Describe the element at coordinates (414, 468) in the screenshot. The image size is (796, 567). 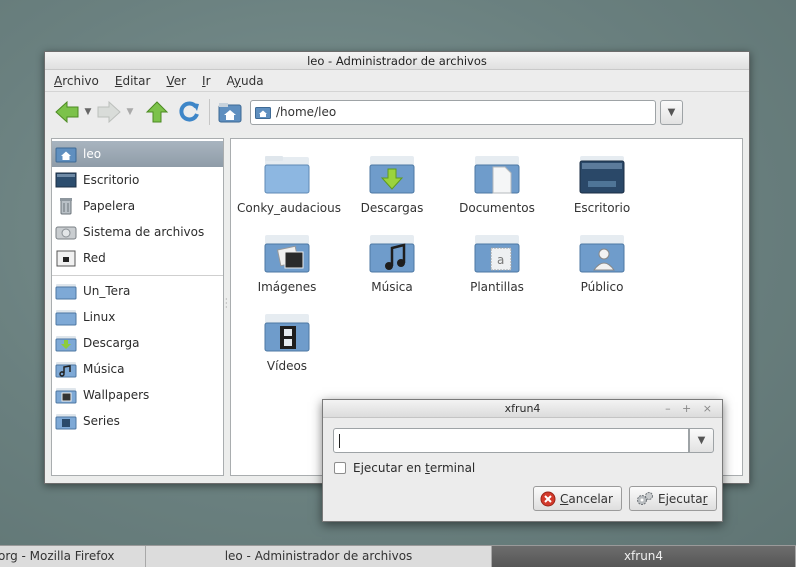
I see `checkbox-label: Ejecutar en terminal` at that location.